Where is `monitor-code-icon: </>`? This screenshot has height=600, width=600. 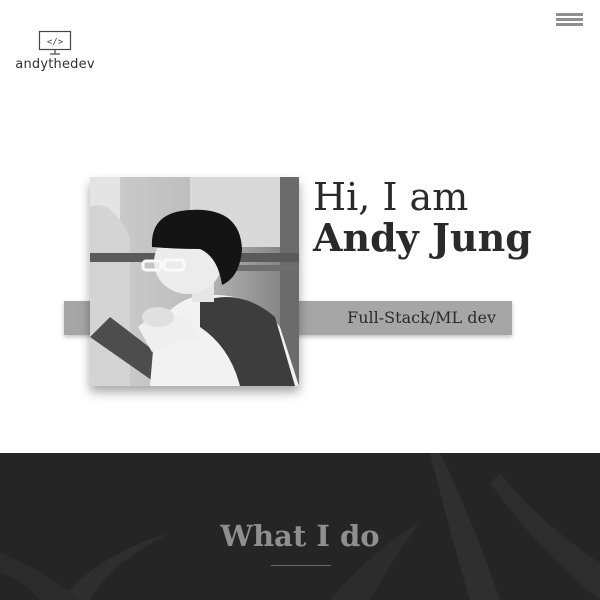 monitor-code-icon: </> is located at coordinates (55, 42).